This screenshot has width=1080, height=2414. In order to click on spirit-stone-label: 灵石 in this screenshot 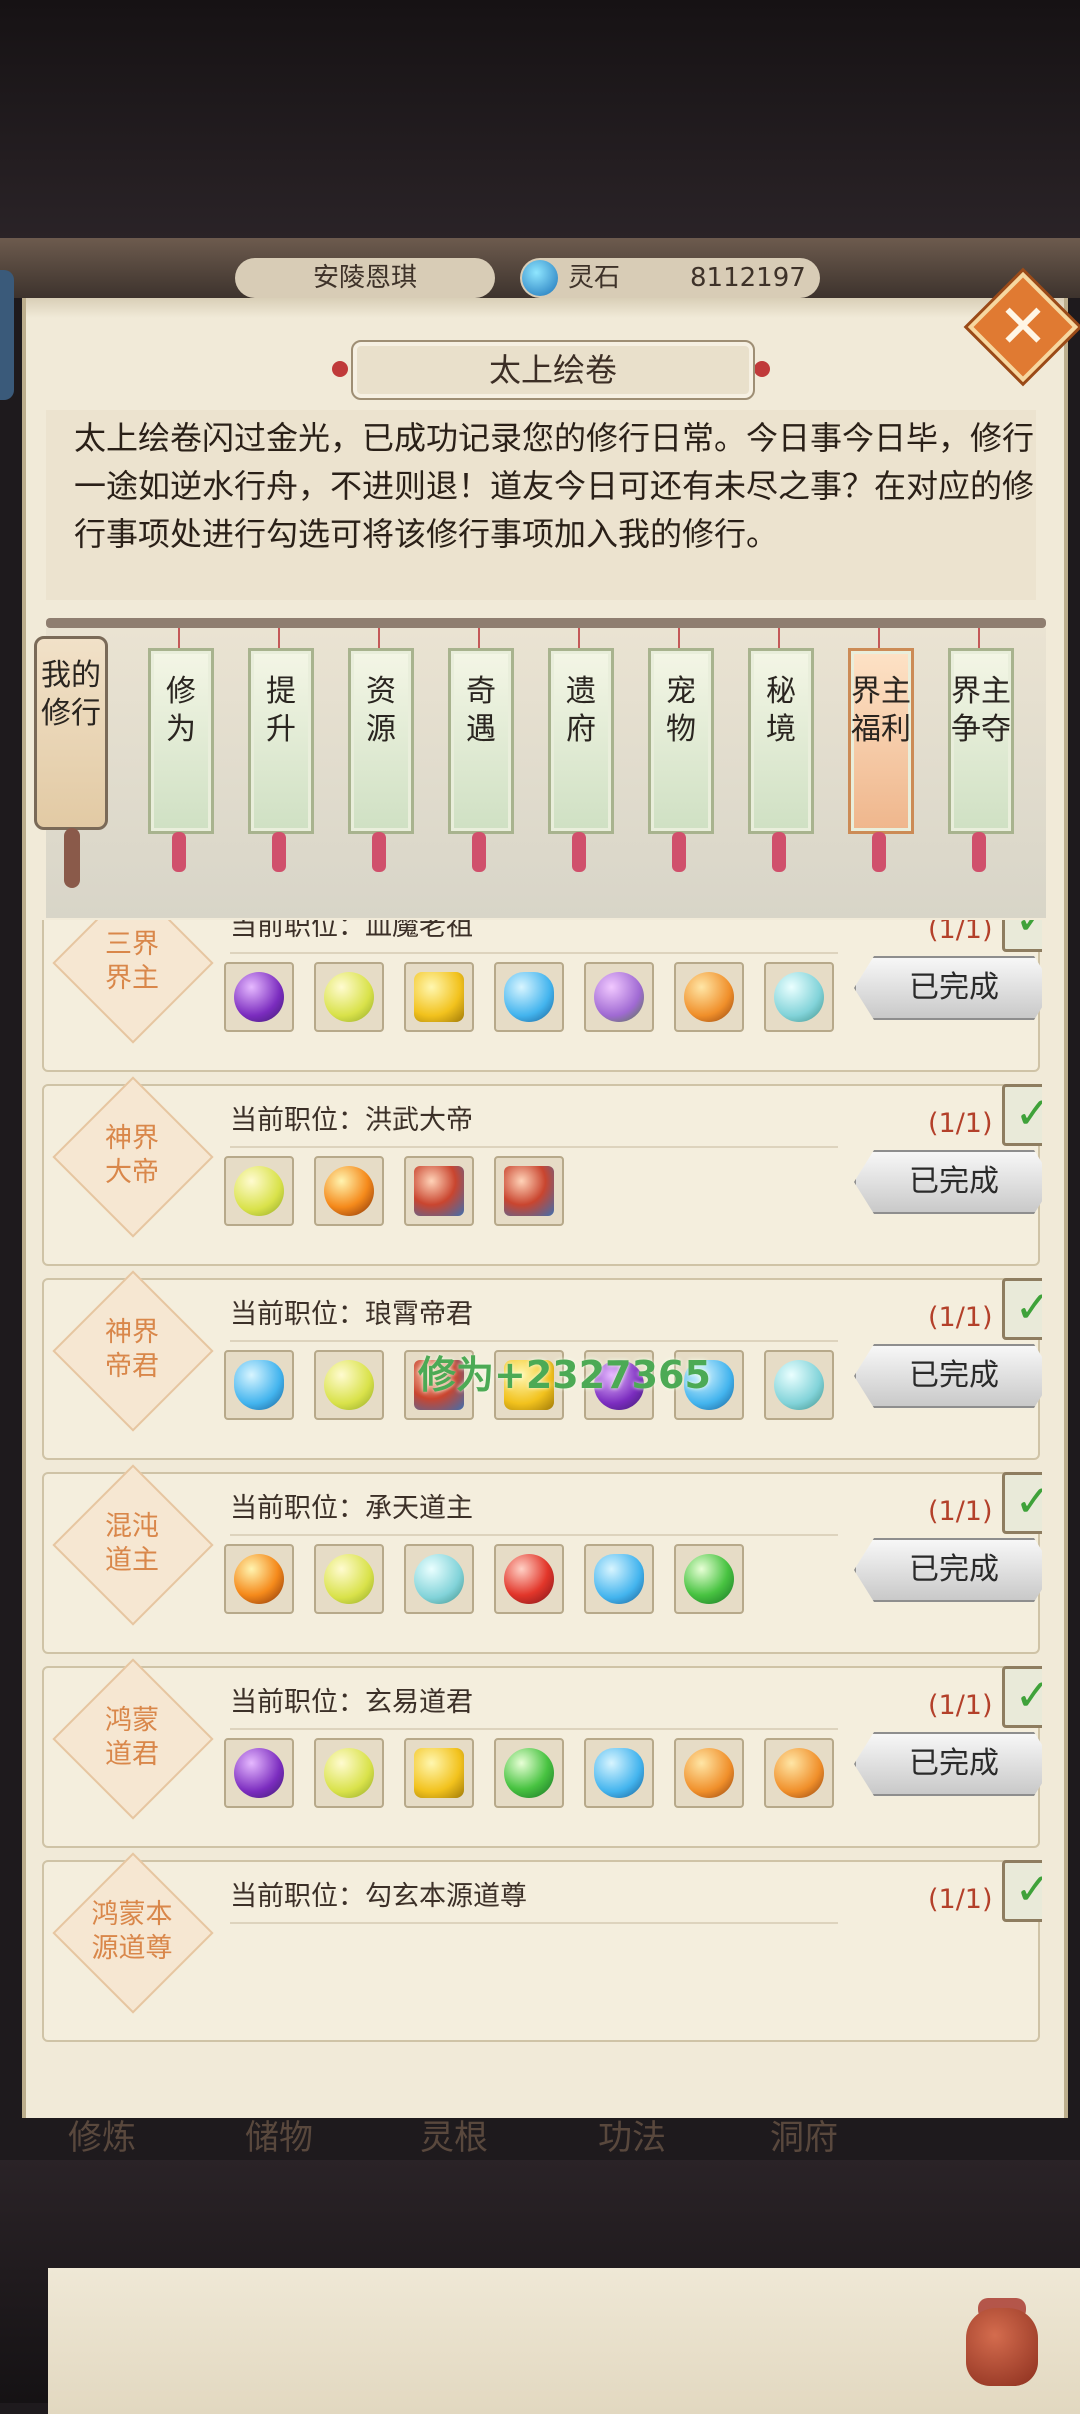, I will do `click(594, 278)`.